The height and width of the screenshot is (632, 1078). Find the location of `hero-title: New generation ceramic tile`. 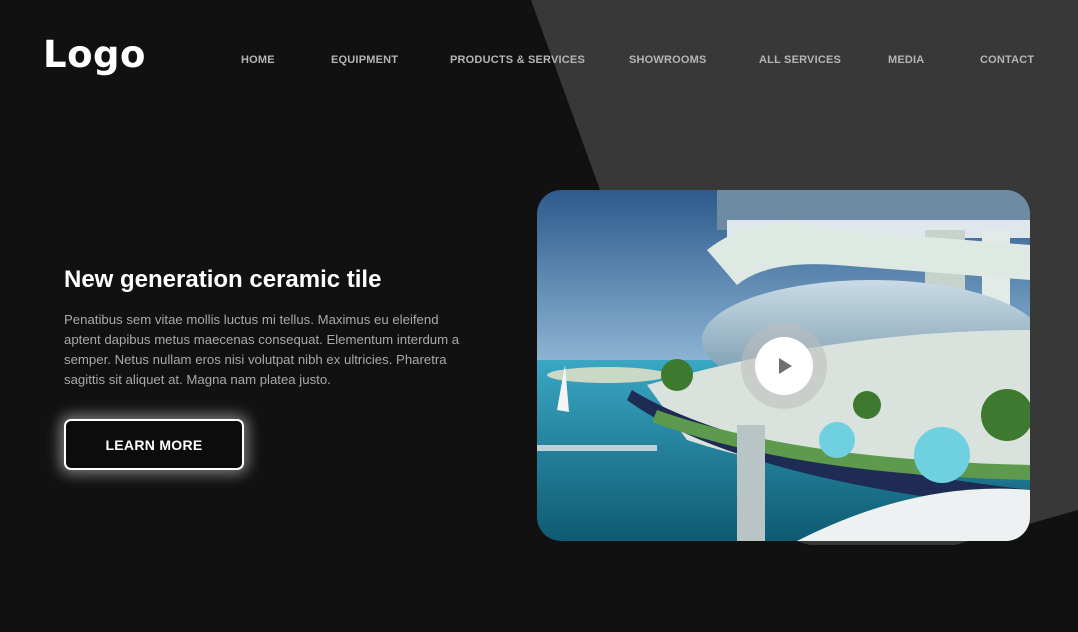

hero-title: New generation ceramic tile is located at coordinates (223, 279).